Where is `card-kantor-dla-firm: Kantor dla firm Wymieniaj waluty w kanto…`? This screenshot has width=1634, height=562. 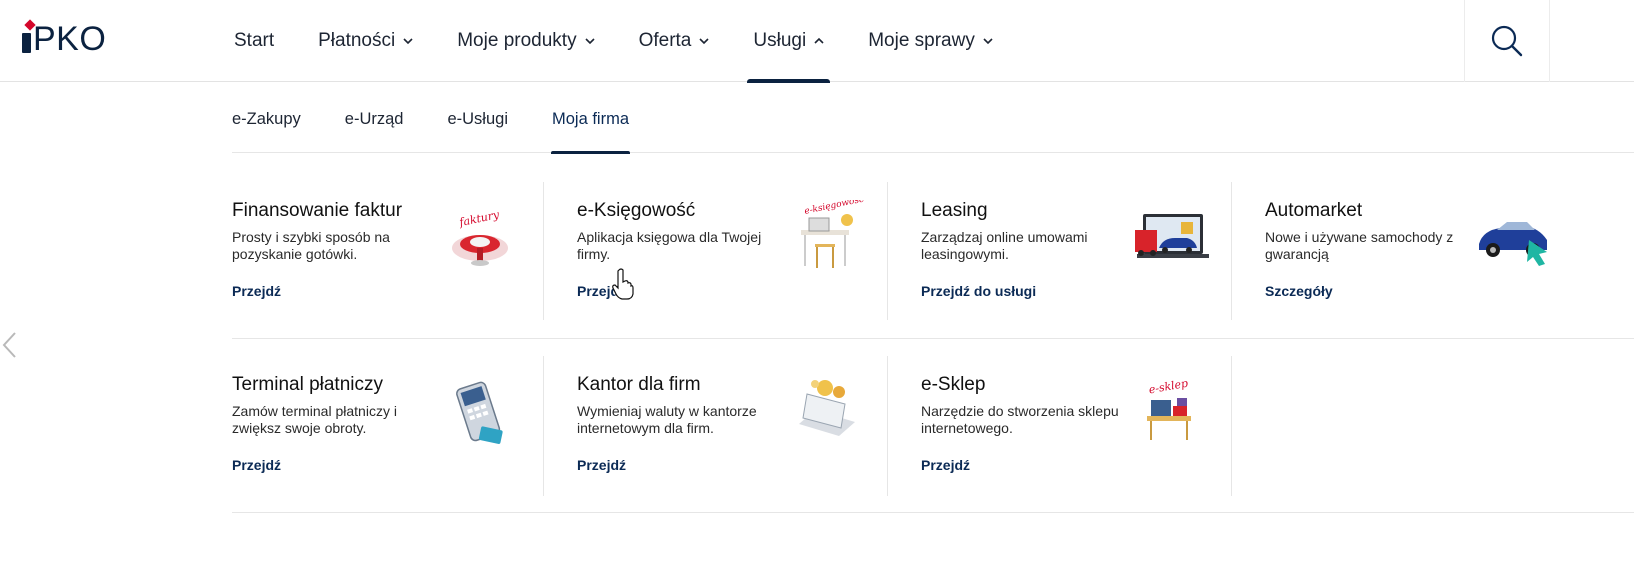 card-kantor-dla-firm: Kantor dla firm Wymieniaj waluty w kanto… is located at coordinates (732, 439).